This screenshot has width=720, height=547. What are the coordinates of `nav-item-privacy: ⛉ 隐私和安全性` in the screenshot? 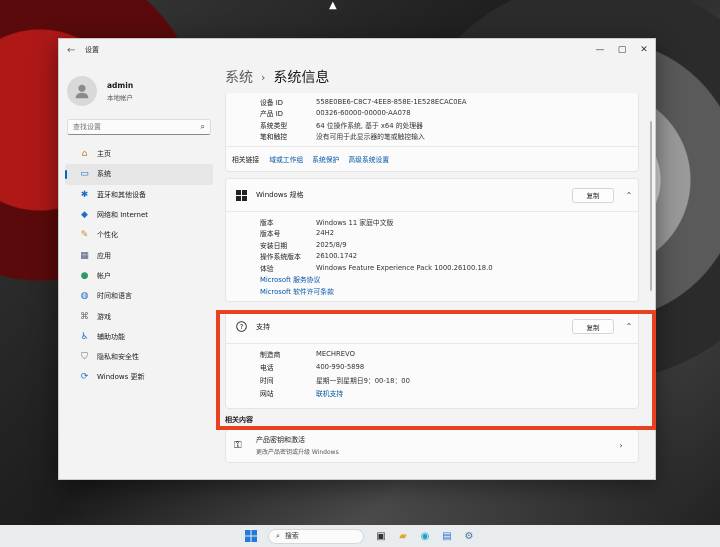 It's located at (139, 357).